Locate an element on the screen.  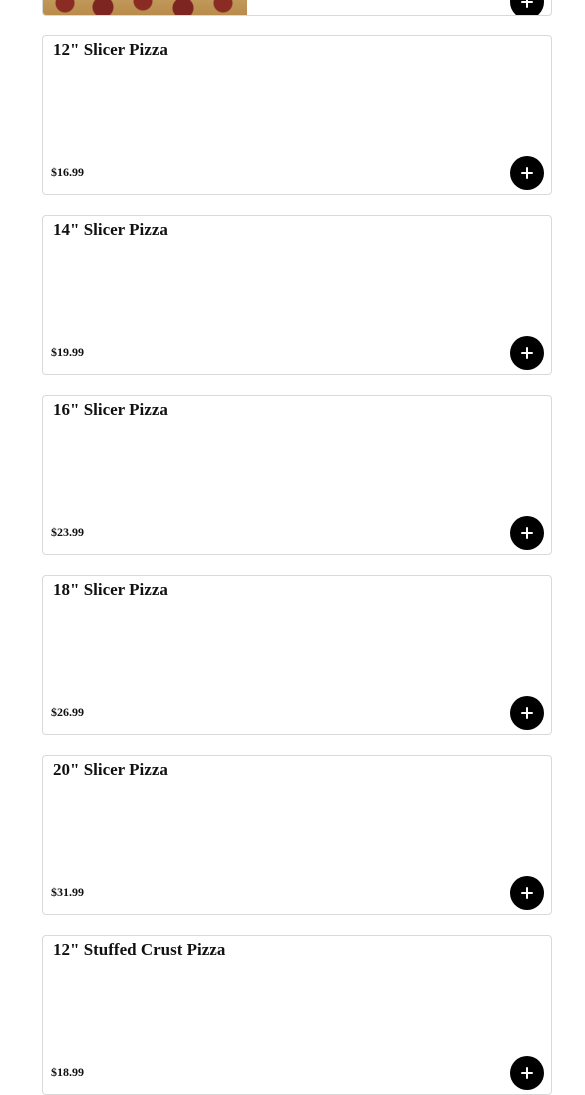
menu-item-card: 14" Slicer Pizza $19.99 is located at coordinates (297, 295).